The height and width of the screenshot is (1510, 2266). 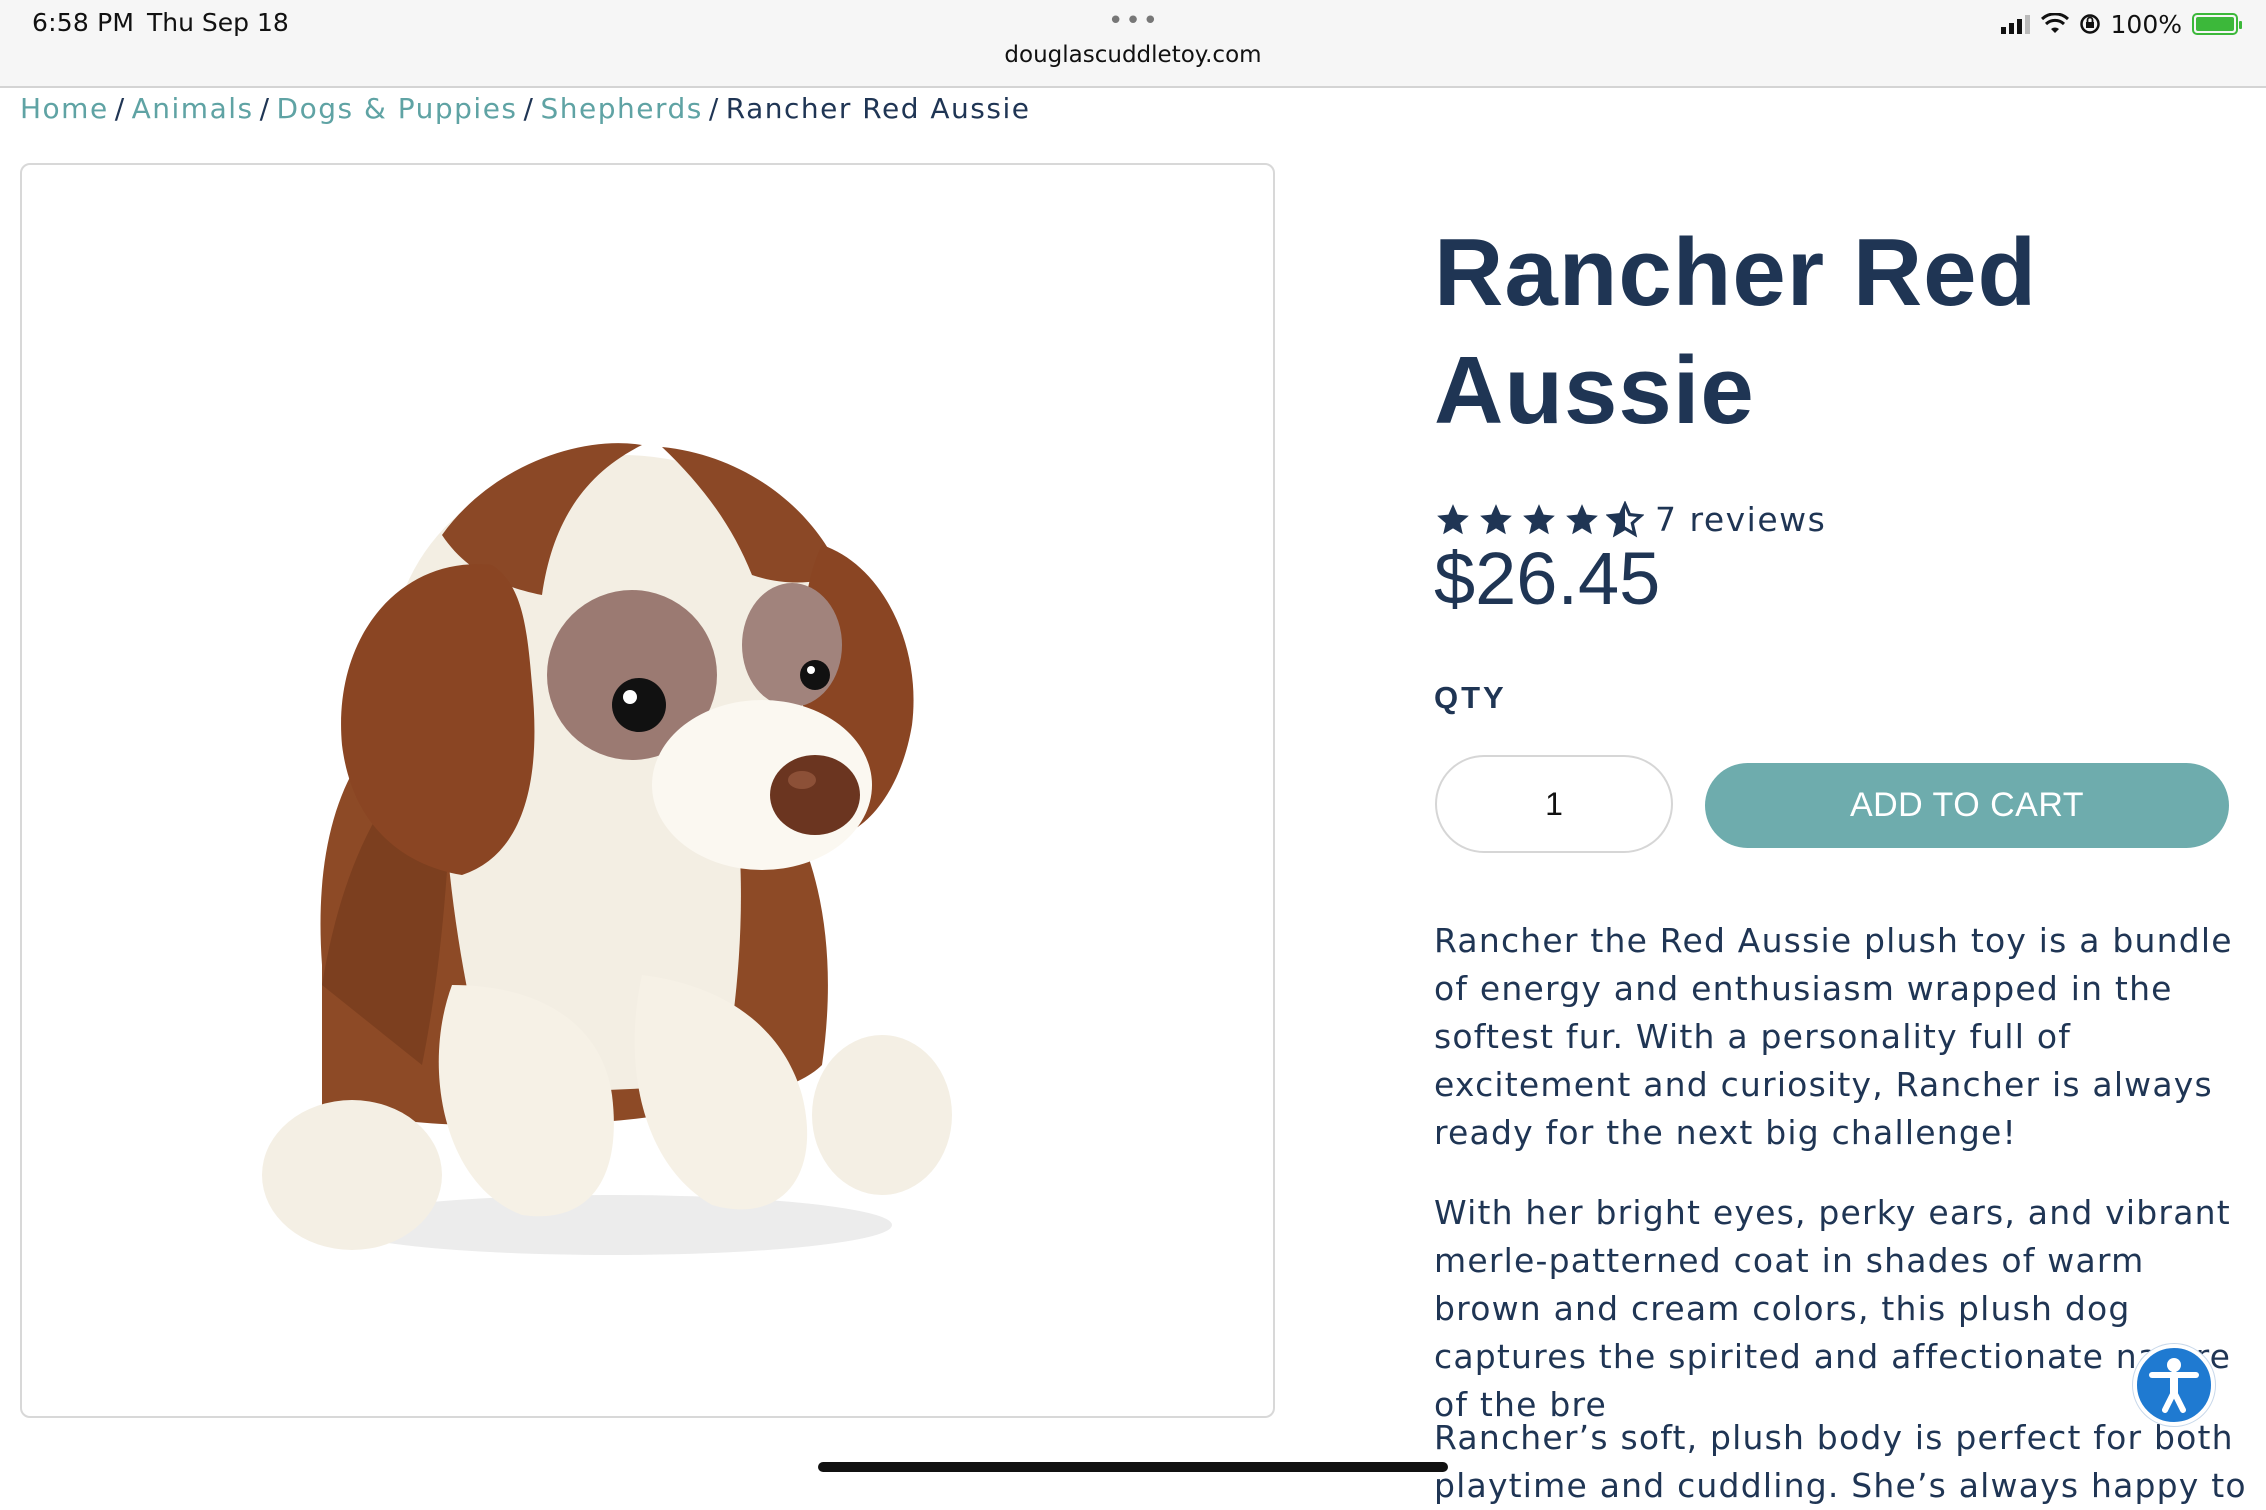 I want to click on address-bar-url: douglascuddletoy.com, so click(x=1133, y=55).